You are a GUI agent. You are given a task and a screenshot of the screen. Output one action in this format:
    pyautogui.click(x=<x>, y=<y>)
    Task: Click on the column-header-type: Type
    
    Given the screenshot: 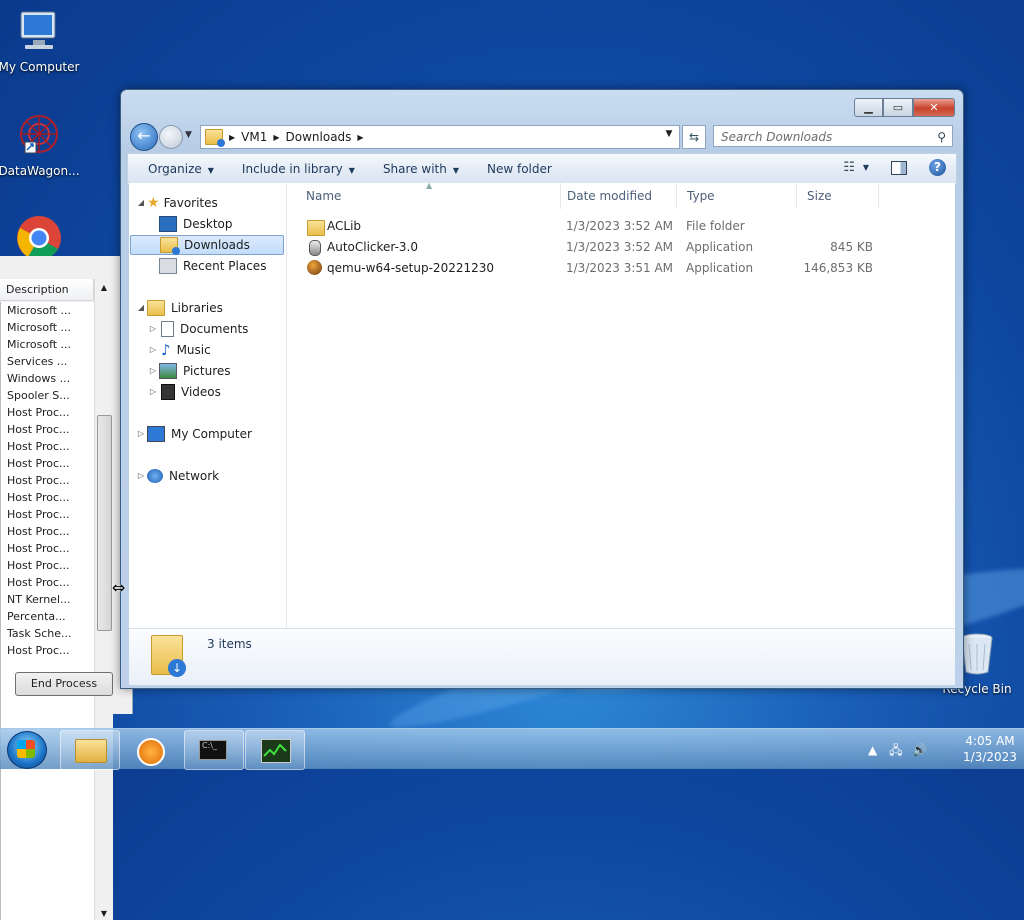 What is the action you would take?
    pyautogui.click(x=737, y=196)
    